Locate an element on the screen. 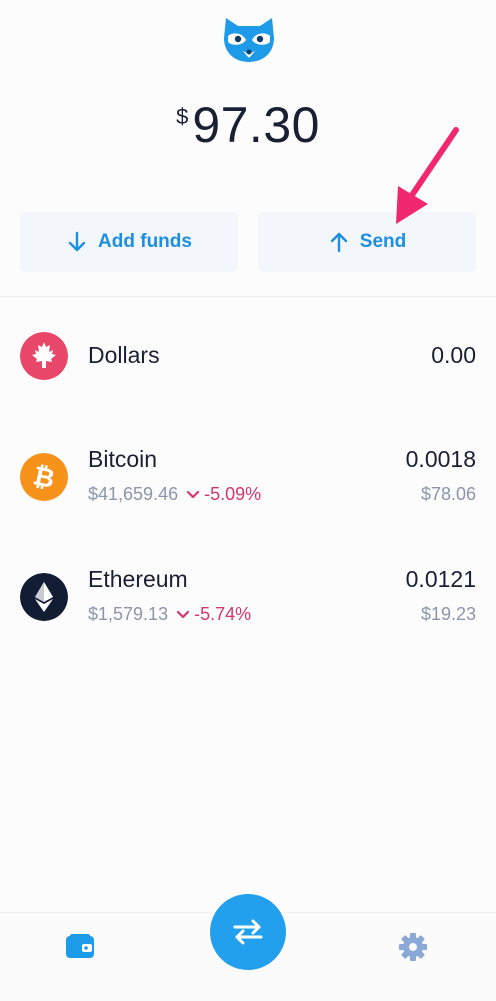 The height and width of the screenshot is (1001, 496). bitcoin-icon: ₿ is located at coordinates (44, 477).